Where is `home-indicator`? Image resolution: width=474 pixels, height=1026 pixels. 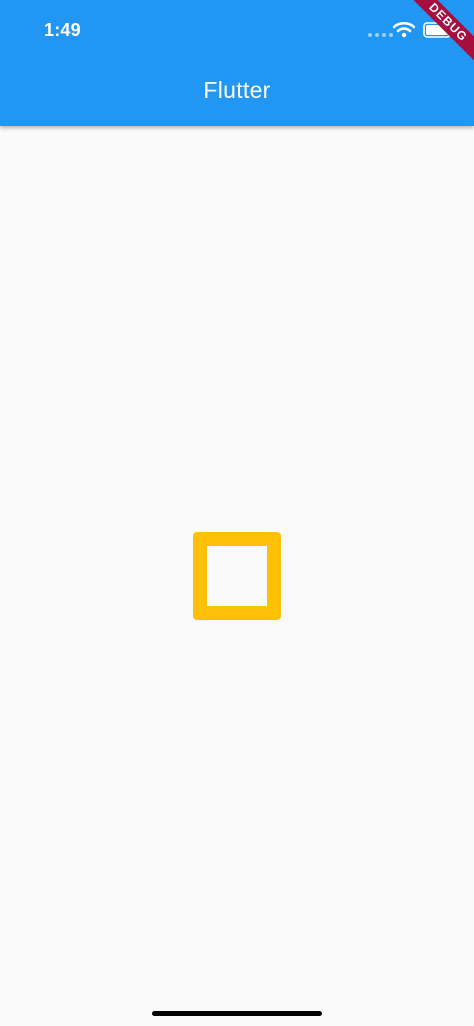 home-indicator is located at coordinates (237, 1013).